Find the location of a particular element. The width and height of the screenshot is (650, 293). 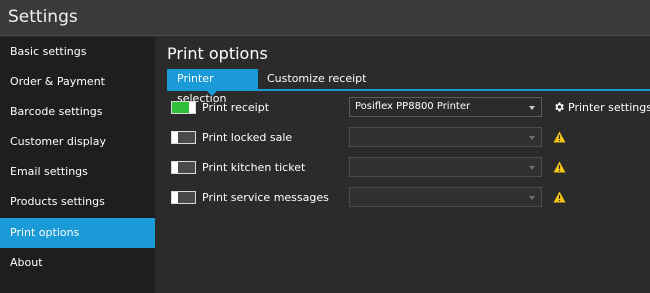

print-receipt-toggle is located at coordinates (183, 107).